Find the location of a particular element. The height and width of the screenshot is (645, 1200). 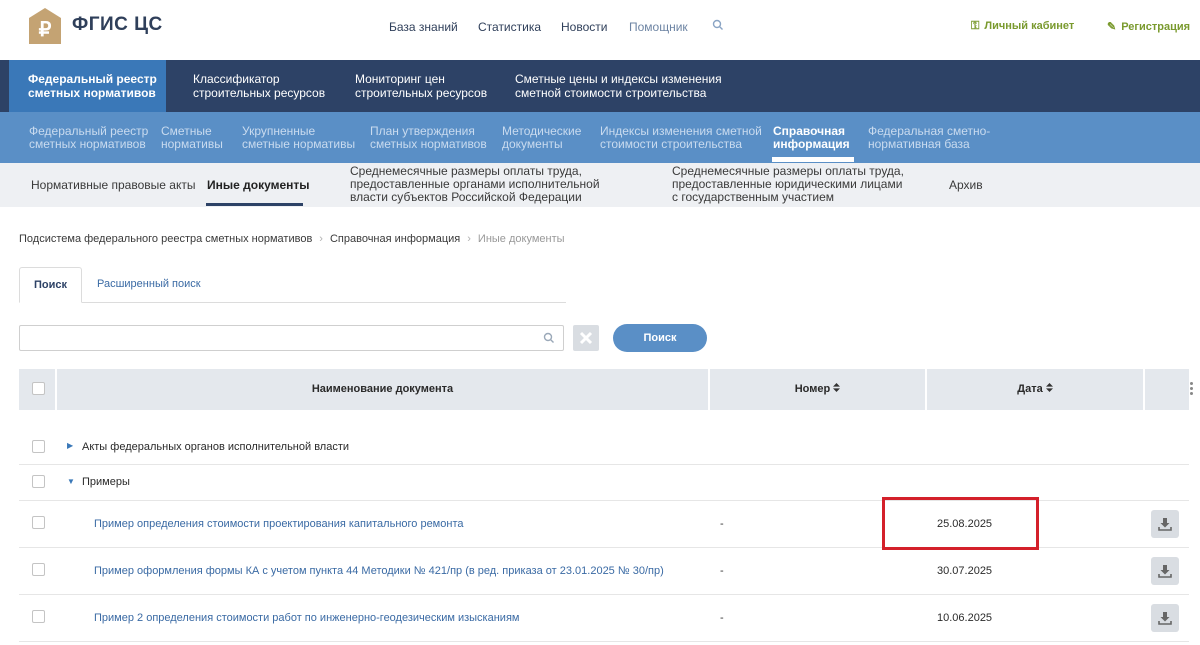

nav-news: Новости is located at coordinates (584, 27).